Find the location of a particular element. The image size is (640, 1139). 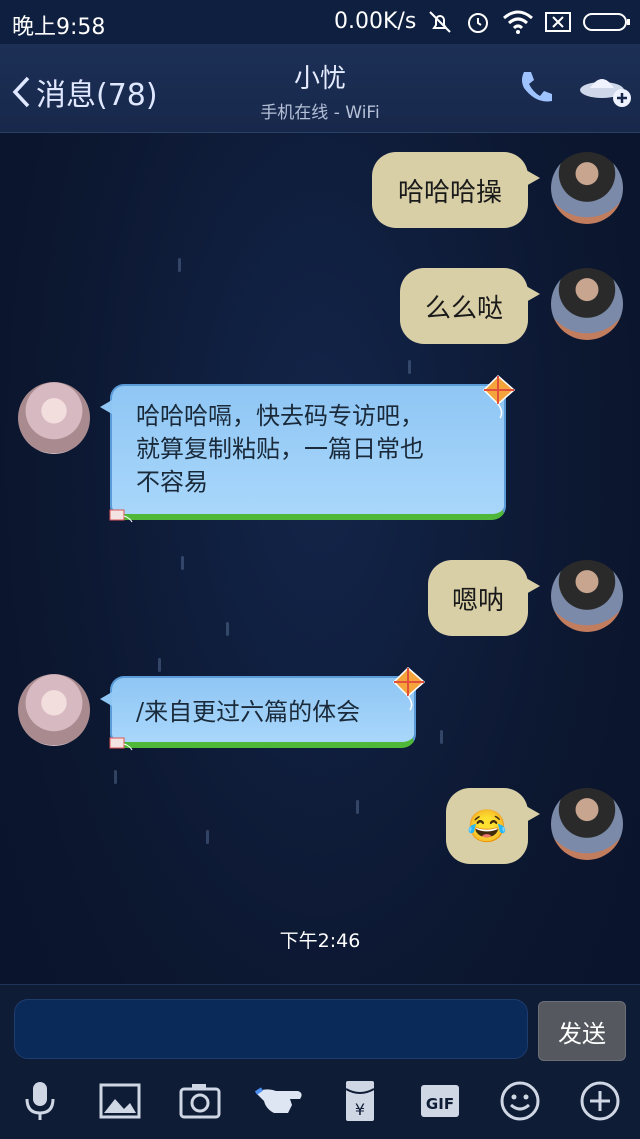

pointer-icon is located at coordinates (280, 1101).